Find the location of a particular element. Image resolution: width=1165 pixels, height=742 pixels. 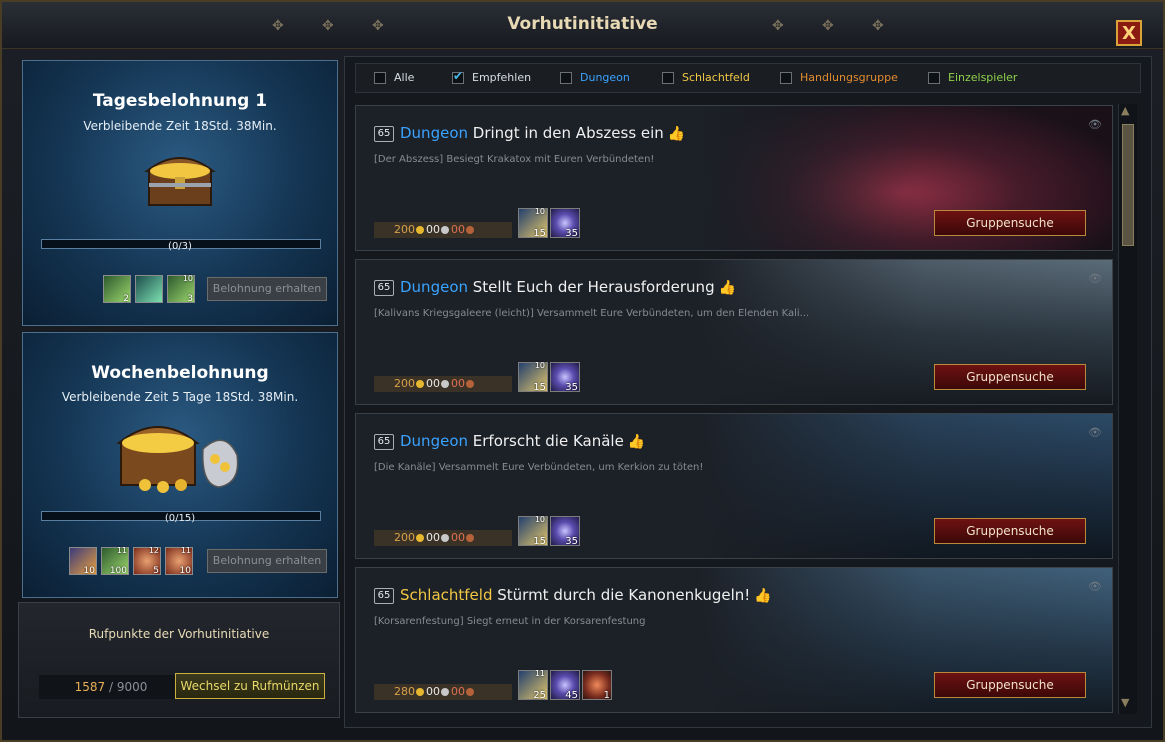

filter-story-group: Handlungsgruppe is located at coordinates (839, 77).